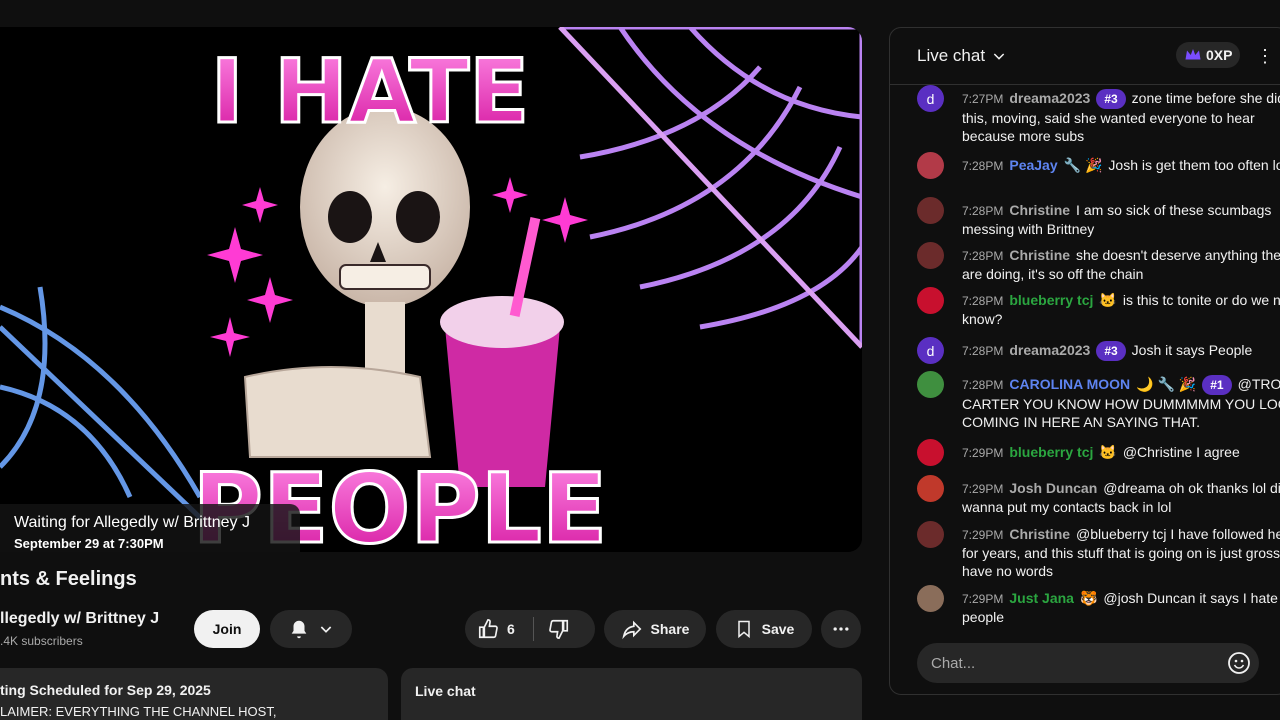  I want to click on thumbs-up-icon, so click(488, 629).